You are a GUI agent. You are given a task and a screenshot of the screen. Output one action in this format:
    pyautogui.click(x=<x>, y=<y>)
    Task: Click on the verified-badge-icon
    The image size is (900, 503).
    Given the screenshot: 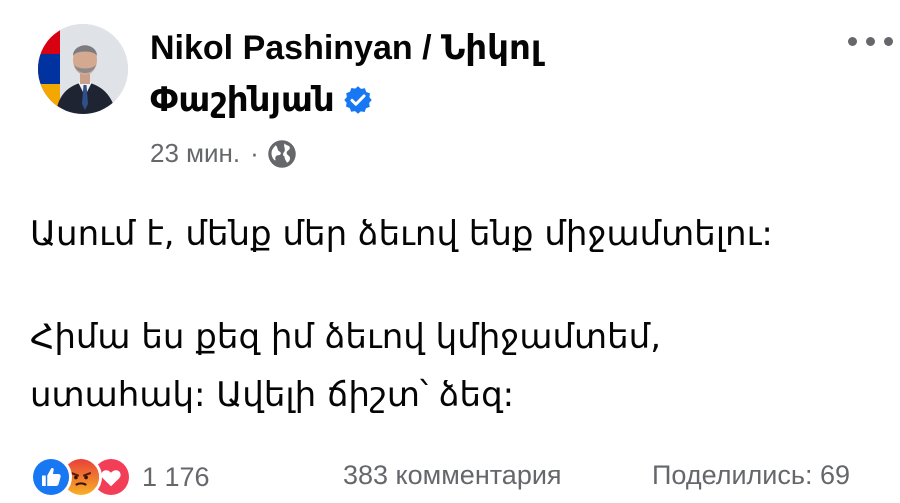 What is the action you would take?
    pyautogui.click(x=358, y=100)
    